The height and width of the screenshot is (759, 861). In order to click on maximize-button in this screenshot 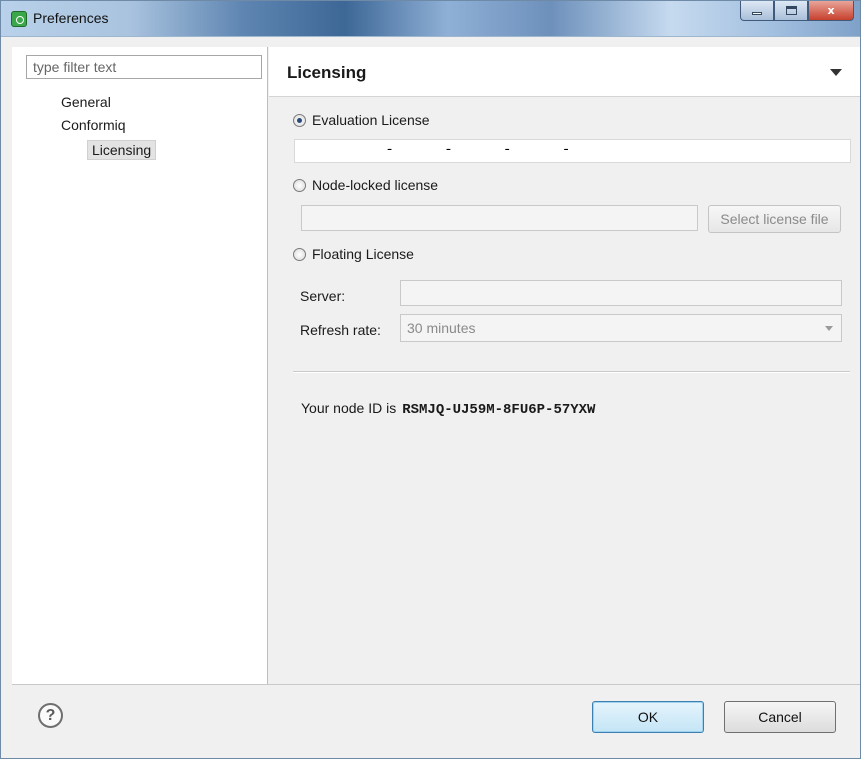, I will do `click(791, 11)`.